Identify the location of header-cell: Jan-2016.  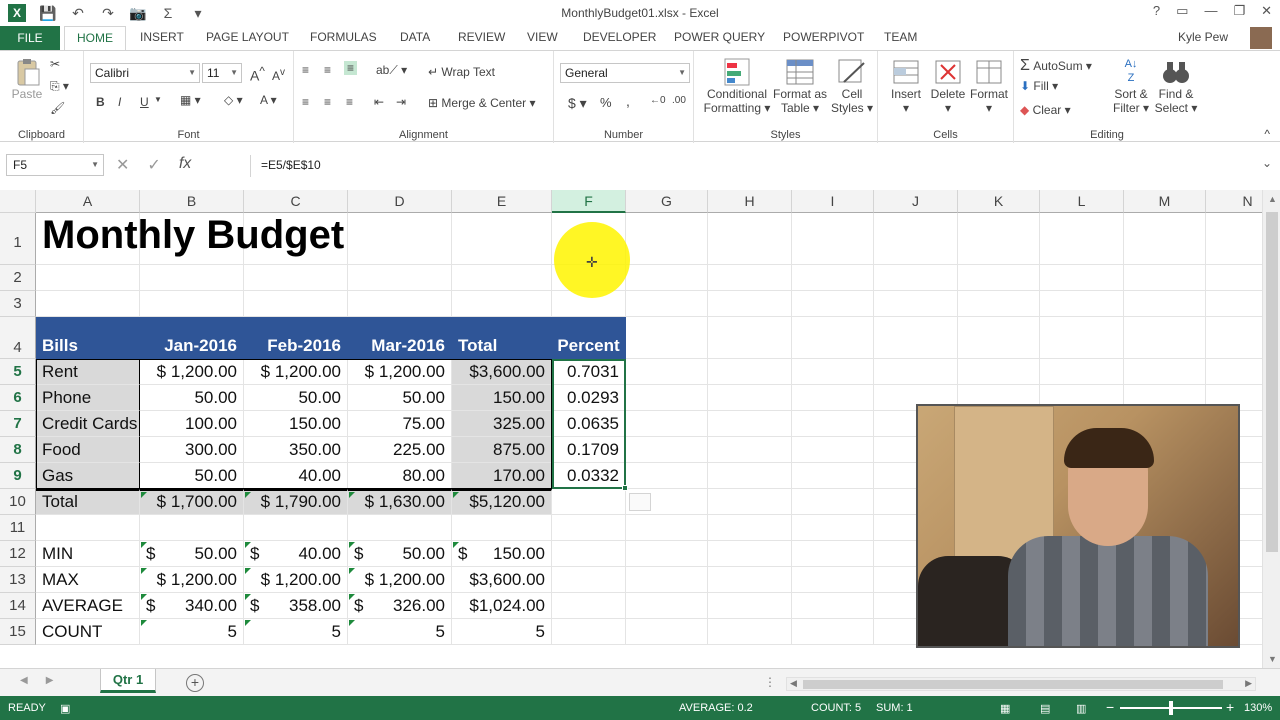
(192, 338).